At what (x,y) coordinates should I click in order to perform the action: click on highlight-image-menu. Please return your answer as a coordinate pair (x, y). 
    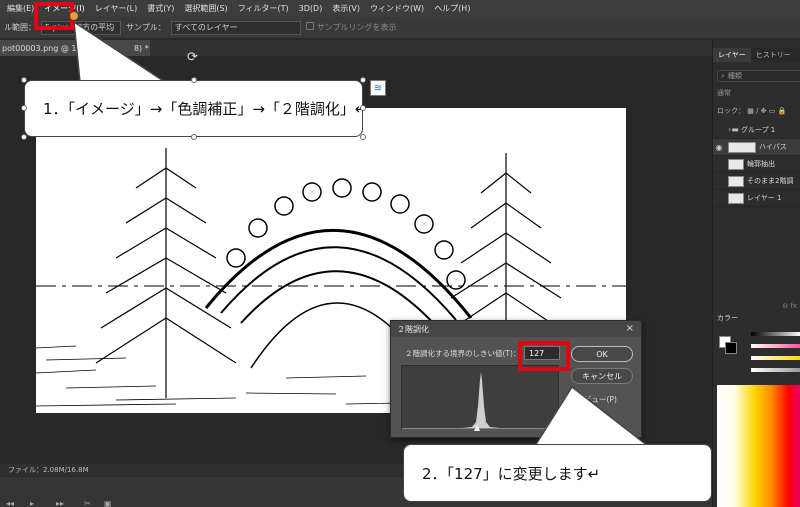
    Looking at the image, I should click on (54, 16).